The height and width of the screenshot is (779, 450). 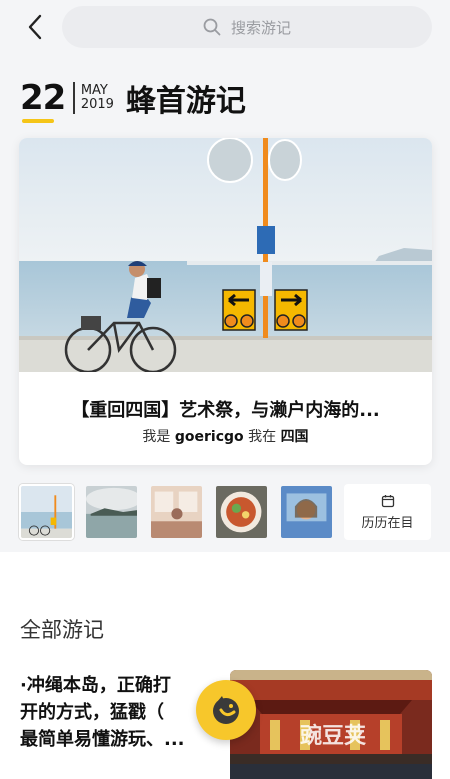 I want to click on date-divider, so click(x=74, y=98).